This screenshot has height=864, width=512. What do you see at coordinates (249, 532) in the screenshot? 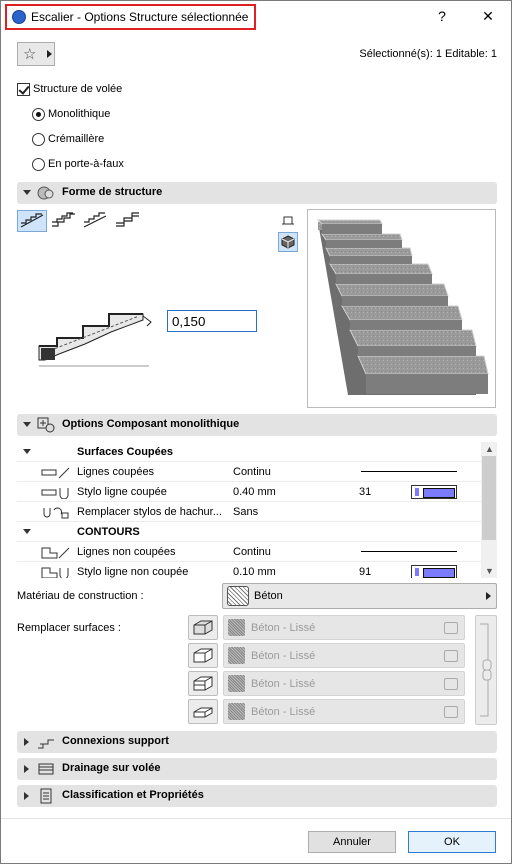
I see `table-group-row: CONTOURS` at bounding box center [249, 532].